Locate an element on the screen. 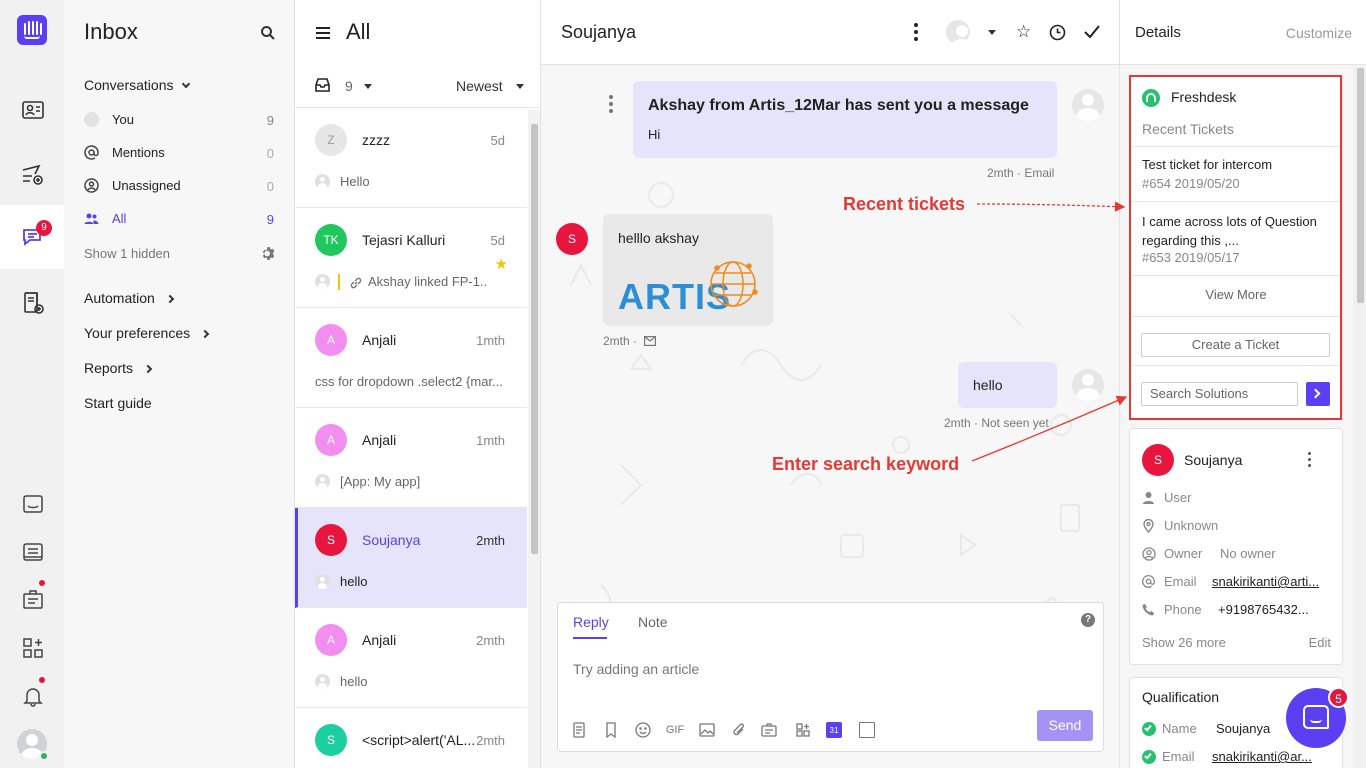  mention-icon is located at coordinates (91, 152).